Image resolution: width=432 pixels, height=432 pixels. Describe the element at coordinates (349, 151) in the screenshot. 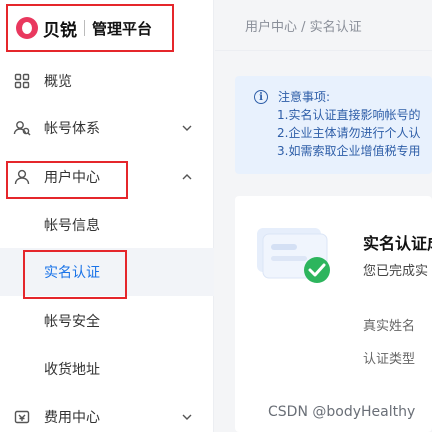

I see `notice-line: 3.如需索取企业增值税专用` at that location.